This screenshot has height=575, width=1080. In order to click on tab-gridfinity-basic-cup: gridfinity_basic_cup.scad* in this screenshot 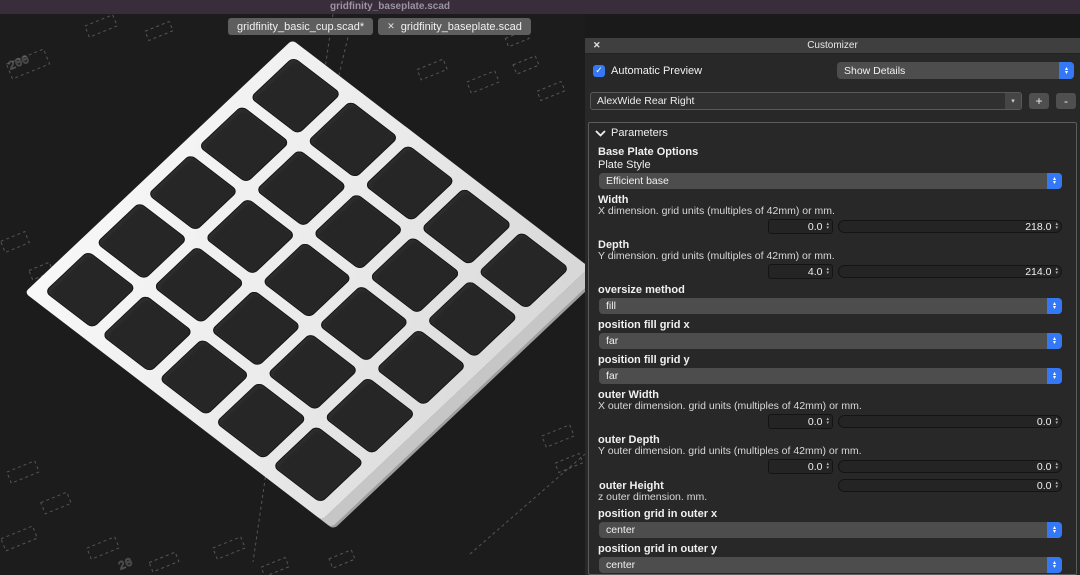, I will do `click(301, 26)`.